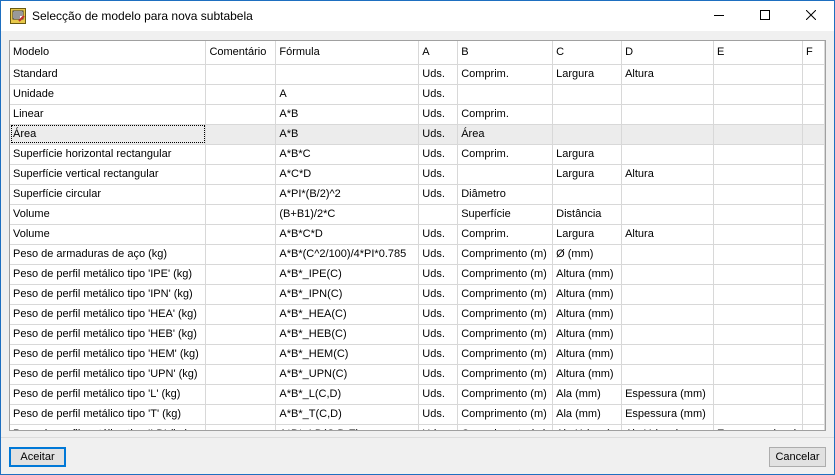 The image size is (835, 475). Describe the element at coordinates (587, 53) in the screenshot. I see `column-header-c: C` at that location.